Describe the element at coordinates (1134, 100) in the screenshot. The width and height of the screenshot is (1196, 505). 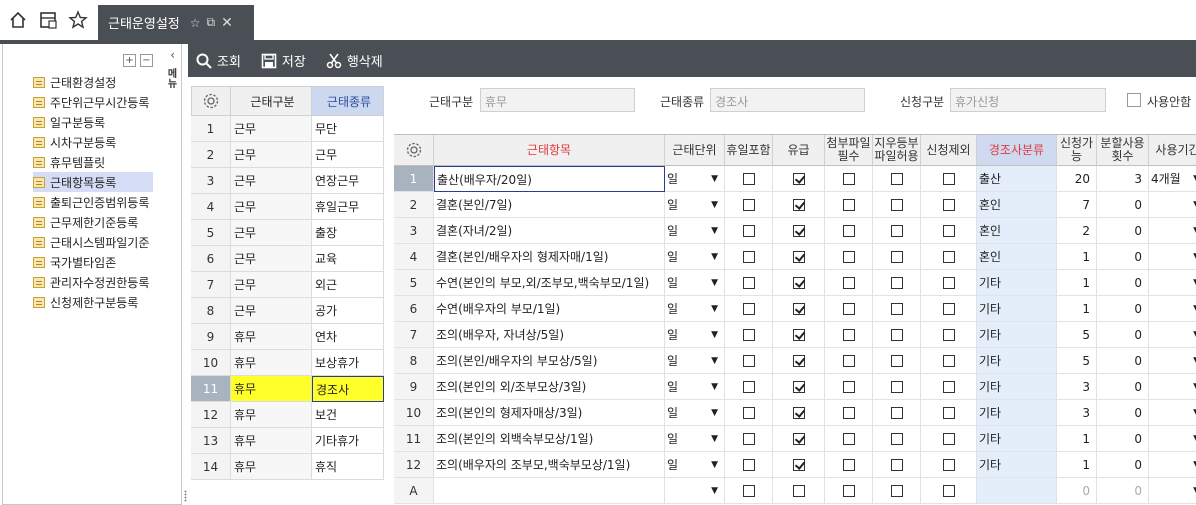
I see `unused-checkbox` at that location.